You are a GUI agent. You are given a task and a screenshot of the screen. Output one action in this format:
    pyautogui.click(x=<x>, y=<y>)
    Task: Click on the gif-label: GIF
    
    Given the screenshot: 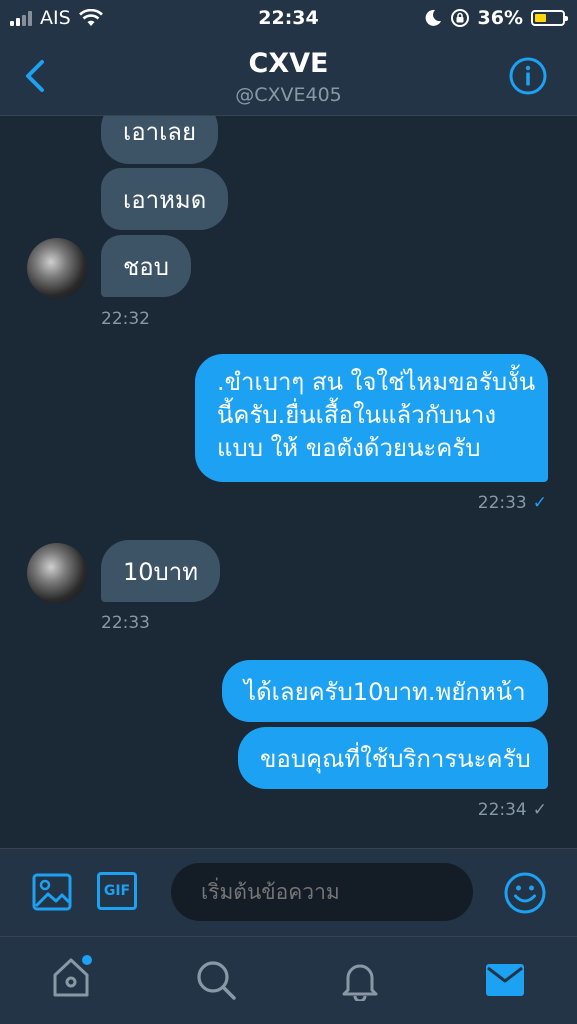 What is the action you would take?
    pyautogui.click(x=117, y=891)
    